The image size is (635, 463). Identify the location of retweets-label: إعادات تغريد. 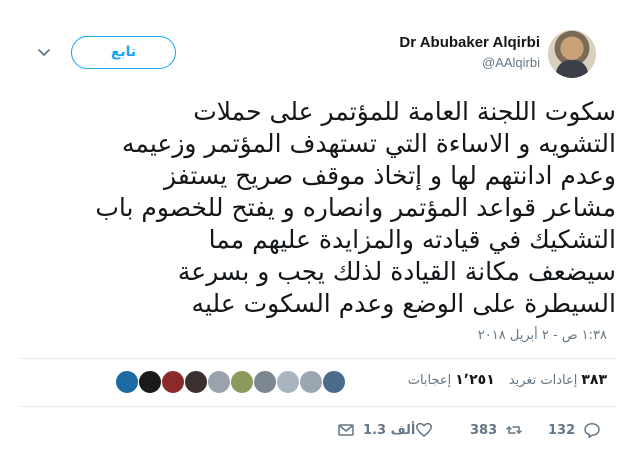
(543, 380).